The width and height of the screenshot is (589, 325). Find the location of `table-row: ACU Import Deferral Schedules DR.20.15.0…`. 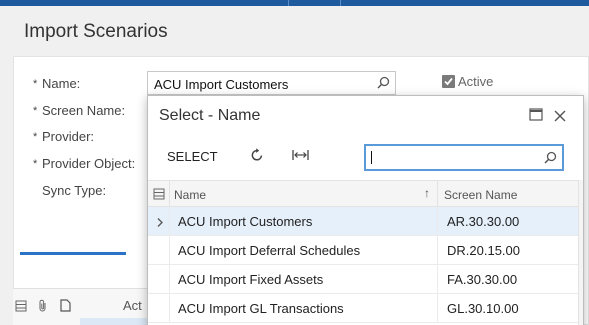

table-row: ACU Import Deferral Schedules DR.20.15.0… is located at coordinates (363, 250).